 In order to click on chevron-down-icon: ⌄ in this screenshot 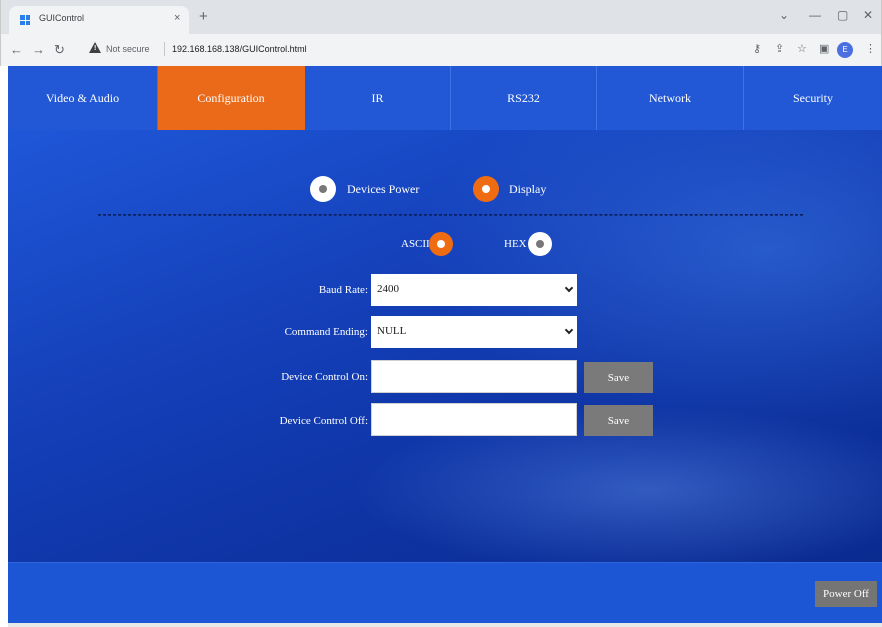, I will do `click(784, 15)`.